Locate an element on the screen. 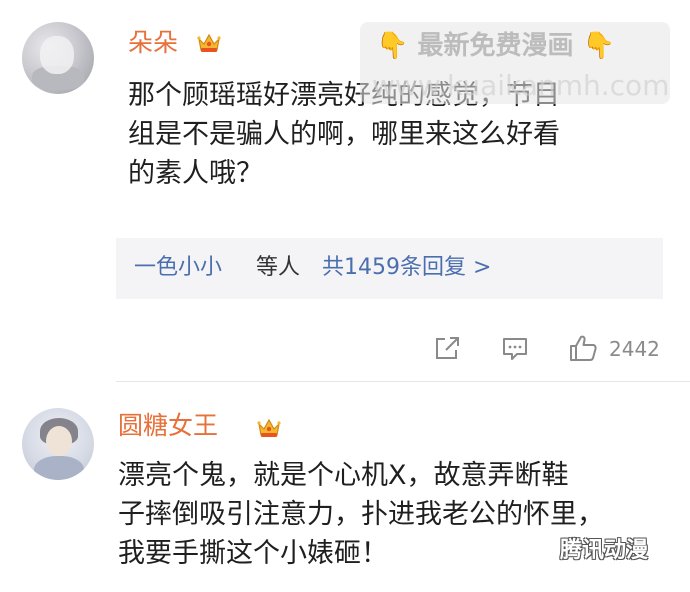 The width and height of the screenshot is (690, 592). replier-etc: 等人 is located at coordinates (278, 267).